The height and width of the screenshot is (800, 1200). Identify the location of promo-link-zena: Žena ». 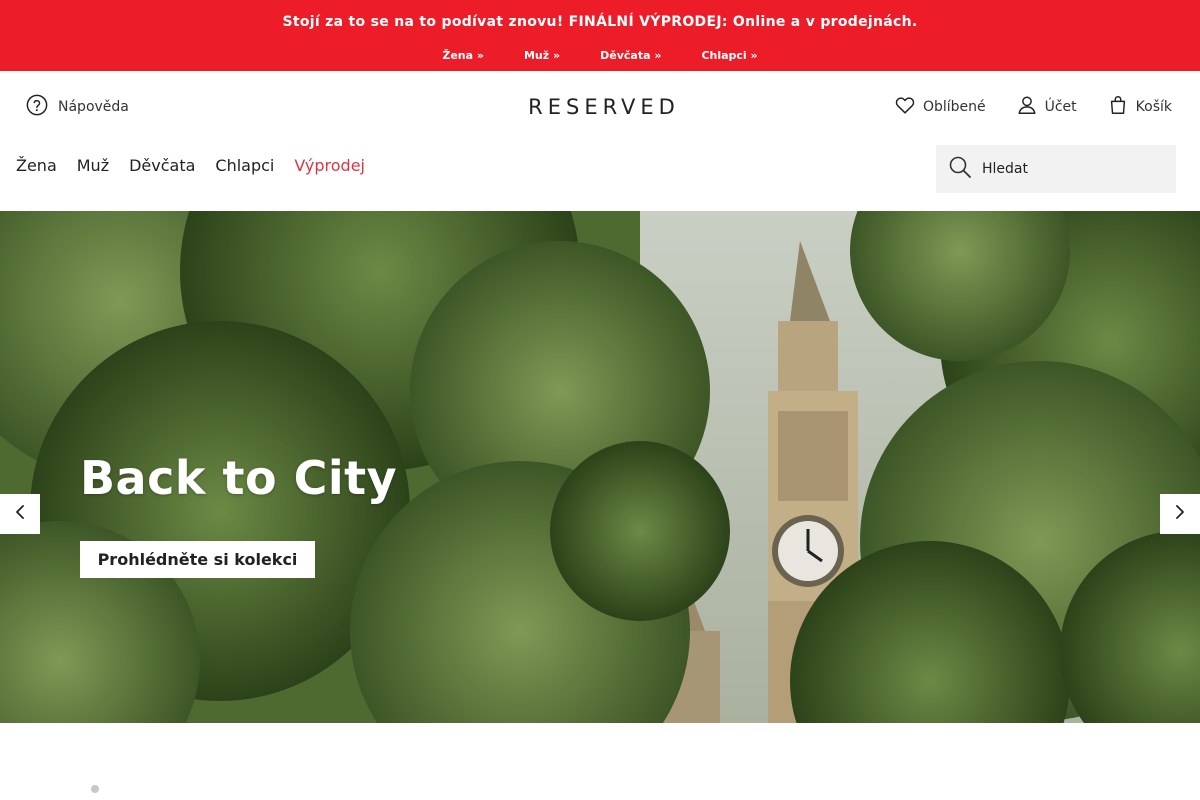
(463, 55).